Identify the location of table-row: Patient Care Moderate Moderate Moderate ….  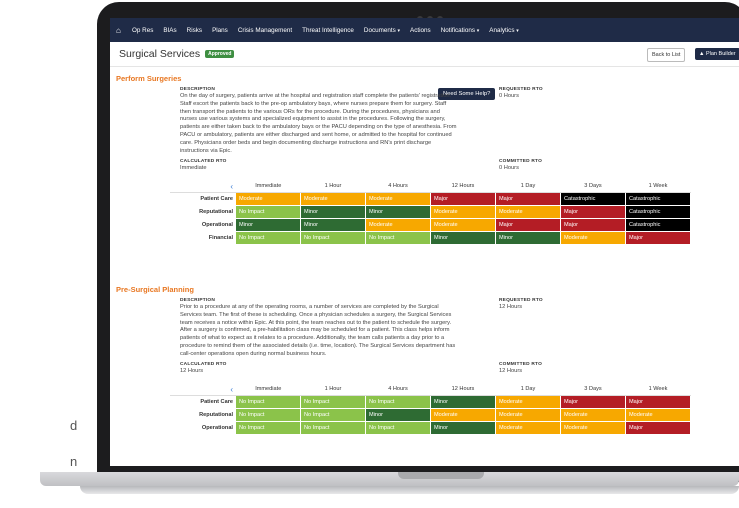
(430, 199).